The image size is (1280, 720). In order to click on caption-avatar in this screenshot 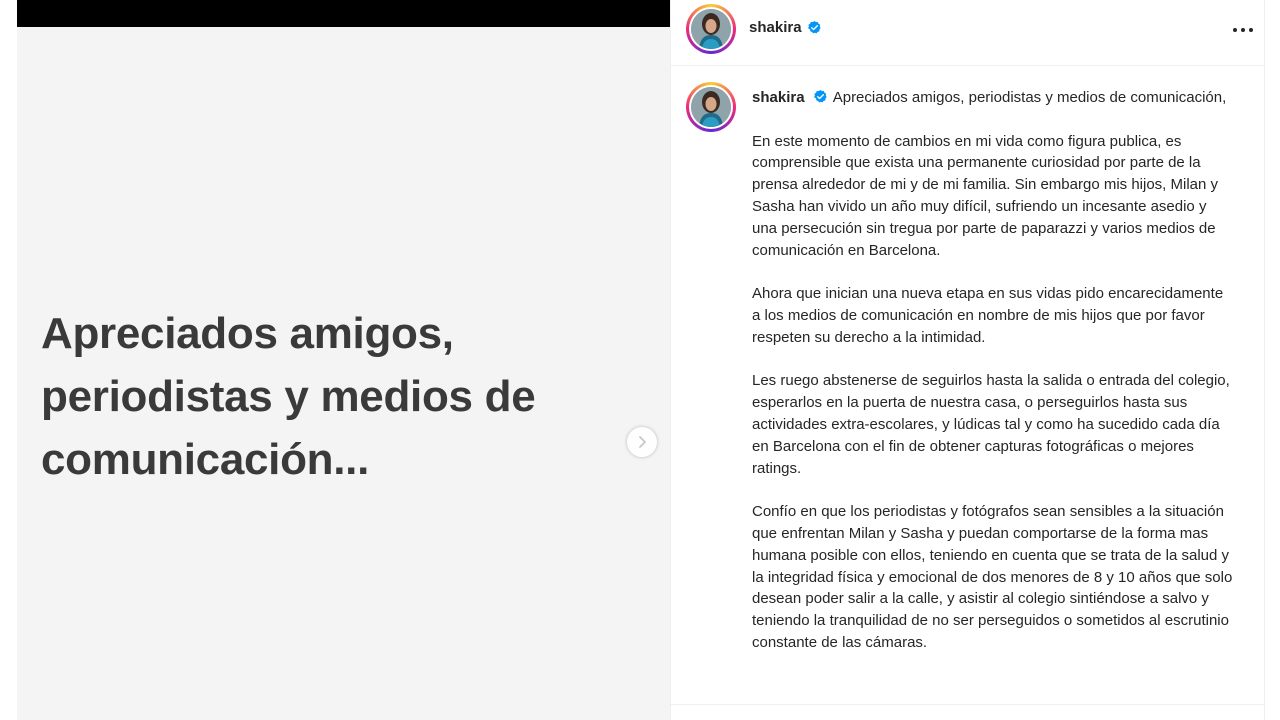, I will do `click(711, 107)`.